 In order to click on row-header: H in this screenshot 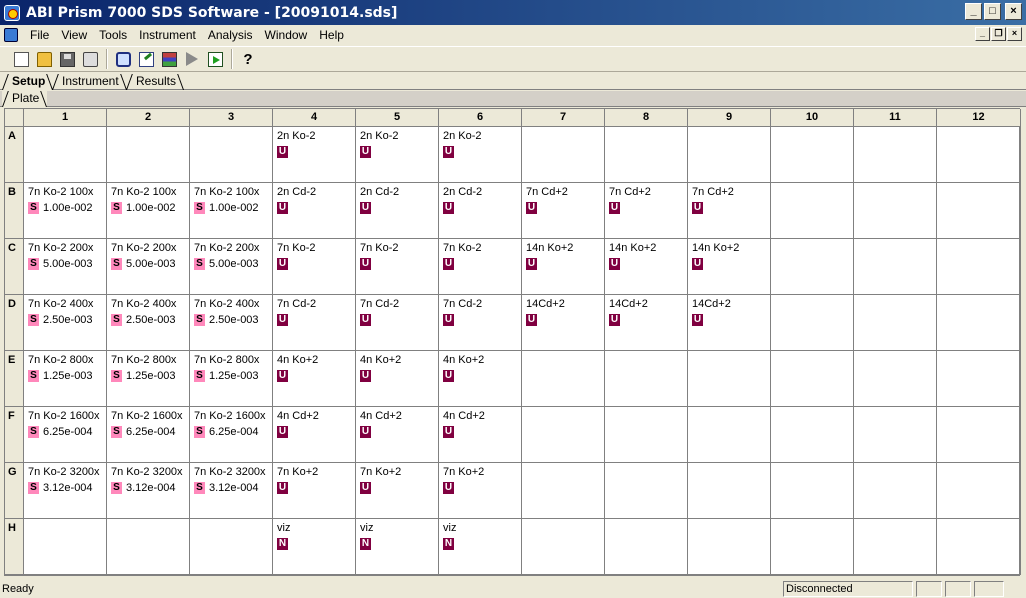, I will do `click(14, 547)`.